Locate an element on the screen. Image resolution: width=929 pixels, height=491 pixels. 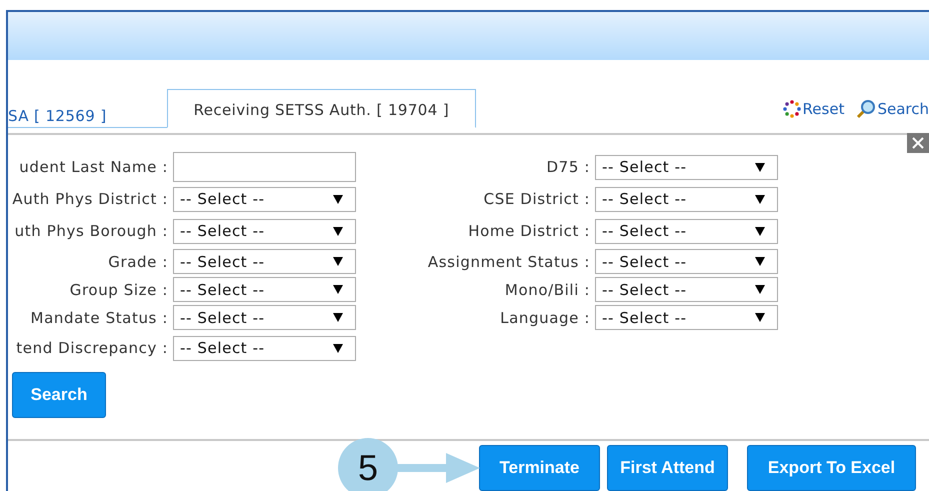
field-label: uth Phys Borough : is located at coordinates (91, 231).